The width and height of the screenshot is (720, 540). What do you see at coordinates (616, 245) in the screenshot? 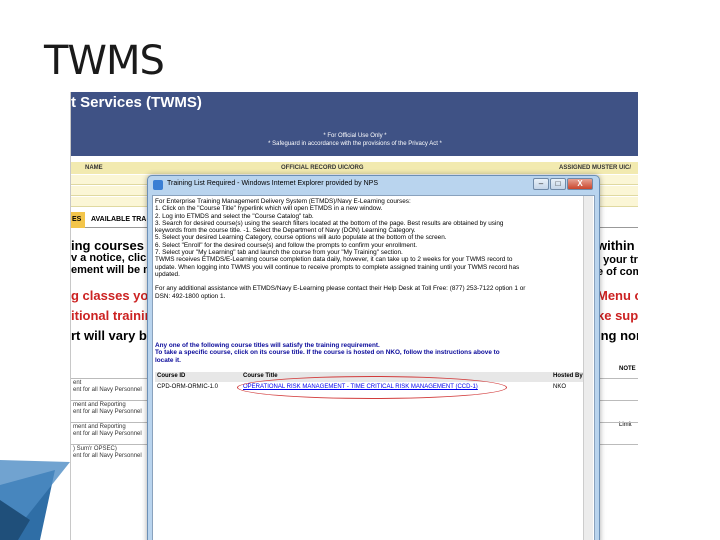
I see `bg-text-right-1: within` at bounding box center [616, 245].